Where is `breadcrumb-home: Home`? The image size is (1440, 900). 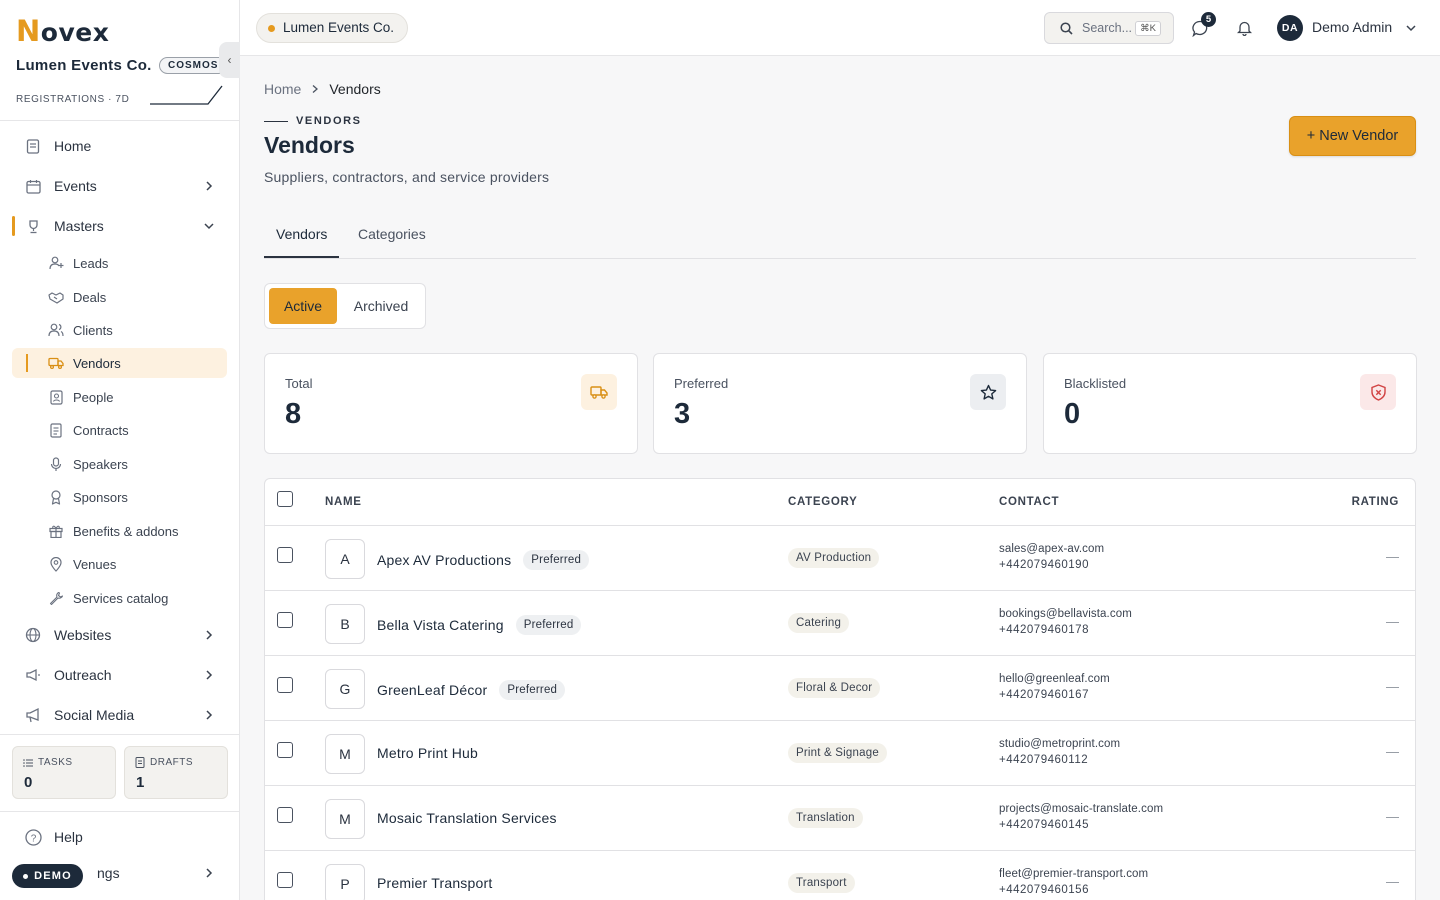
breadcrumb-home: Home is located at coordinates (282, 89).